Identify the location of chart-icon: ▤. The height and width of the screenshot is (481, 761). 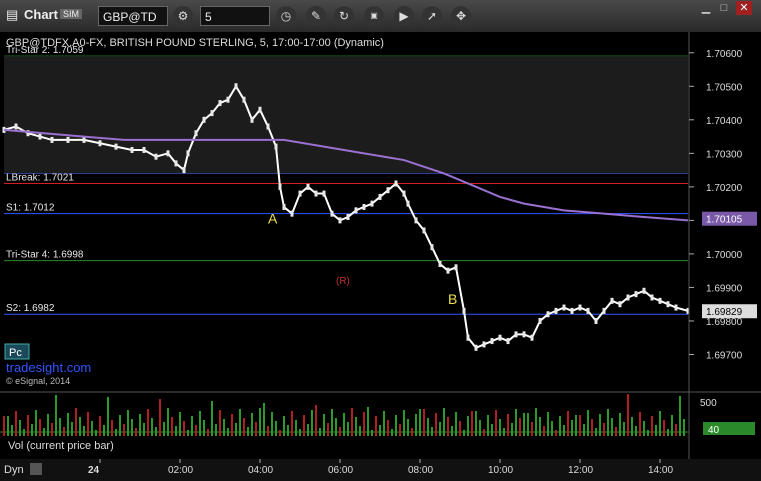
(12, 14).